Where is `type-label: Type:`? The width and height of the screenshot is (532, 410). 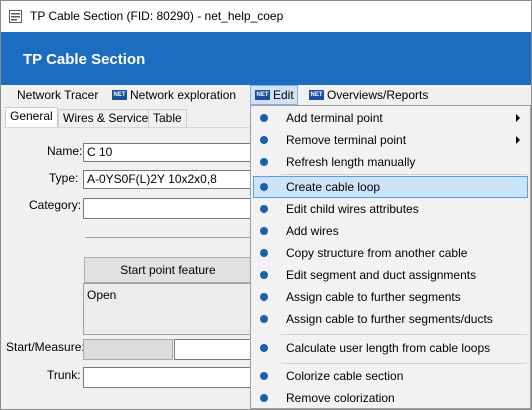
type-label: Type: is located at coordinates (64, 178).